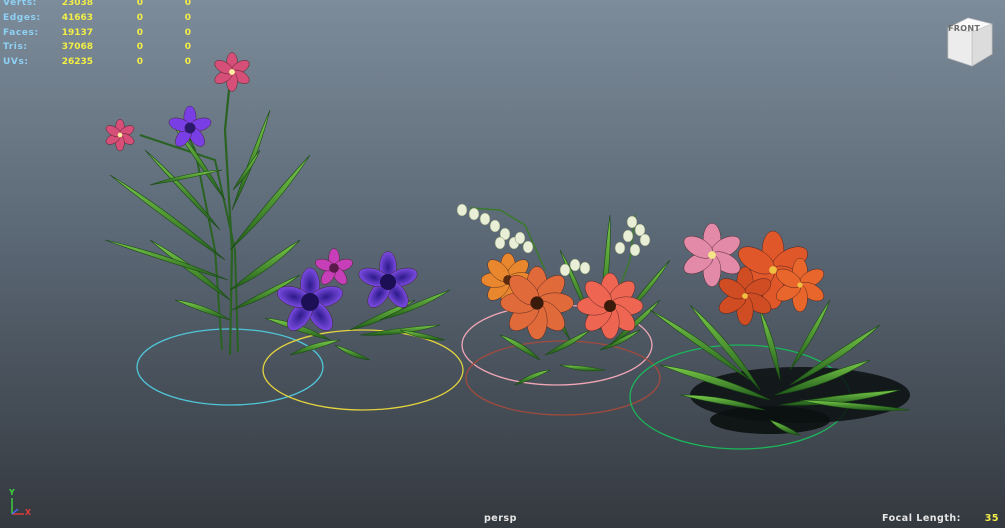 The height and width of the screenshot is (528, 1005). I want to click on hud-value: 19137, so click(77, 32).